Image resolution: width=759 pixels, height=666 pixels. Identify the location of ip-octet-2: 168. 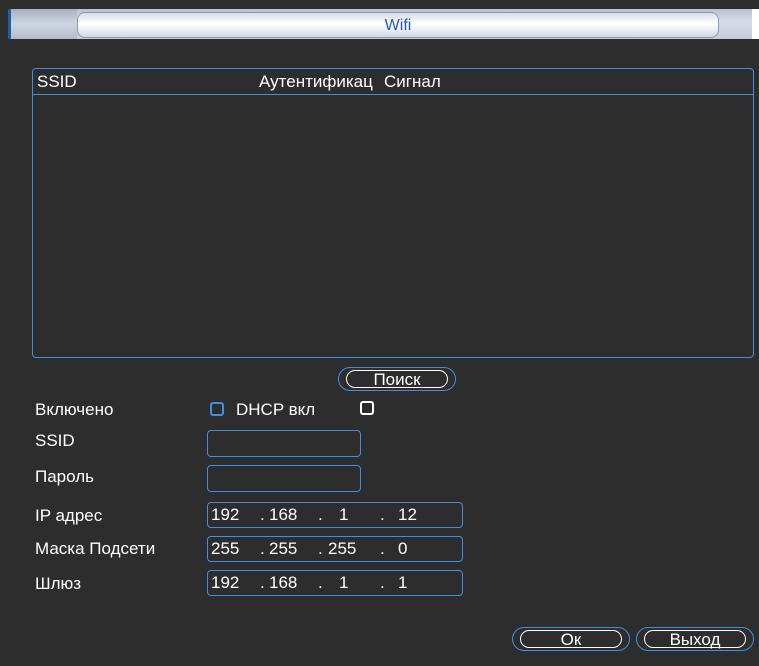
(283, 515).